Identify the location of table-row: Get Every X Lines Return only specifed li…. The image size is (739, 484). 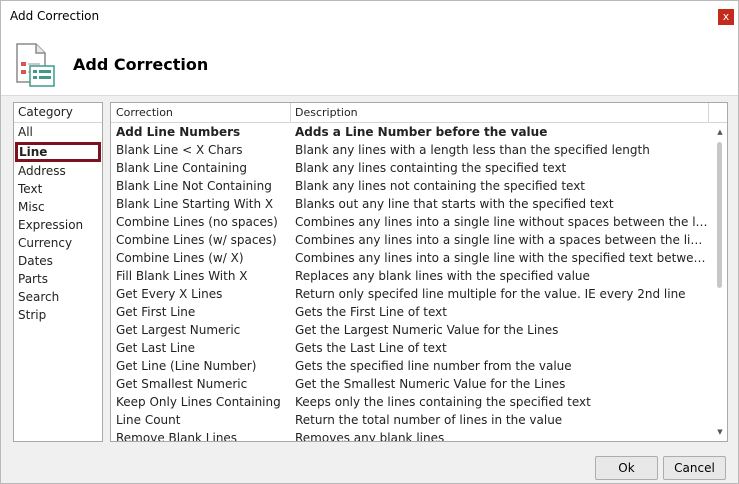
(412, 294).